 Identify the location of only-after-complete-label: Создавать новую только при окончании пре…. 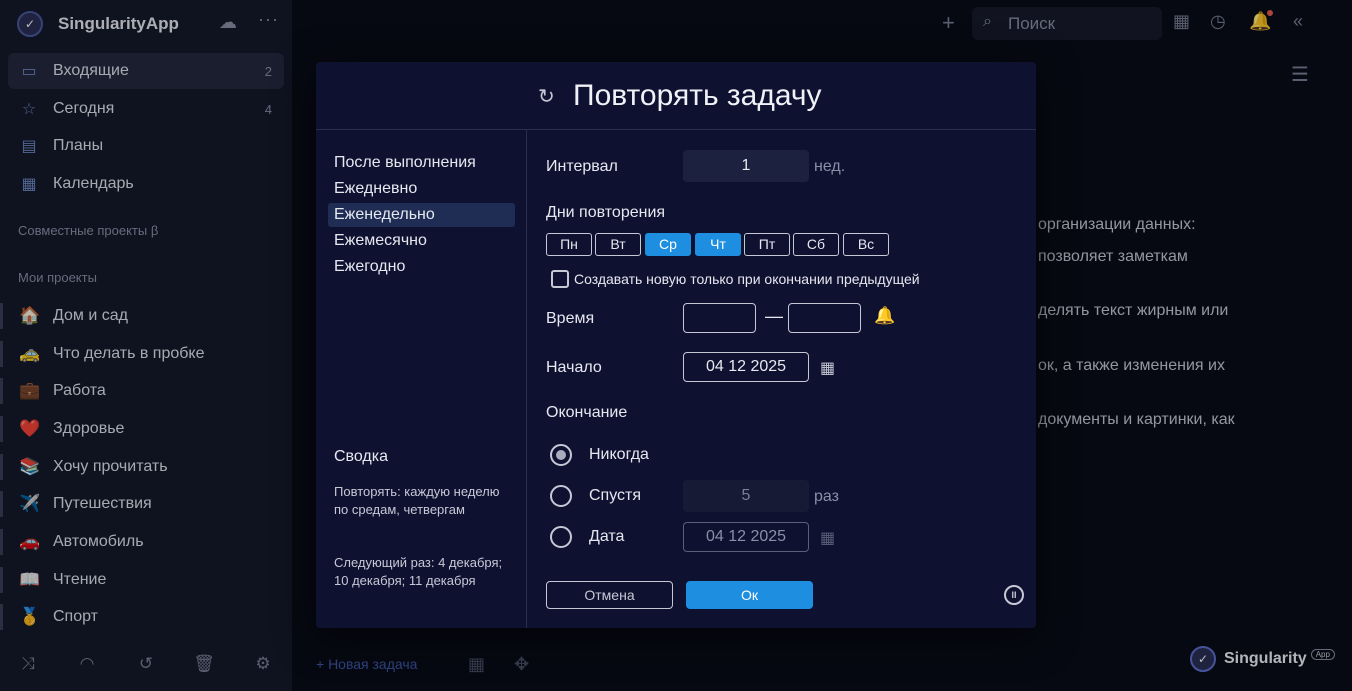
(747, 279).